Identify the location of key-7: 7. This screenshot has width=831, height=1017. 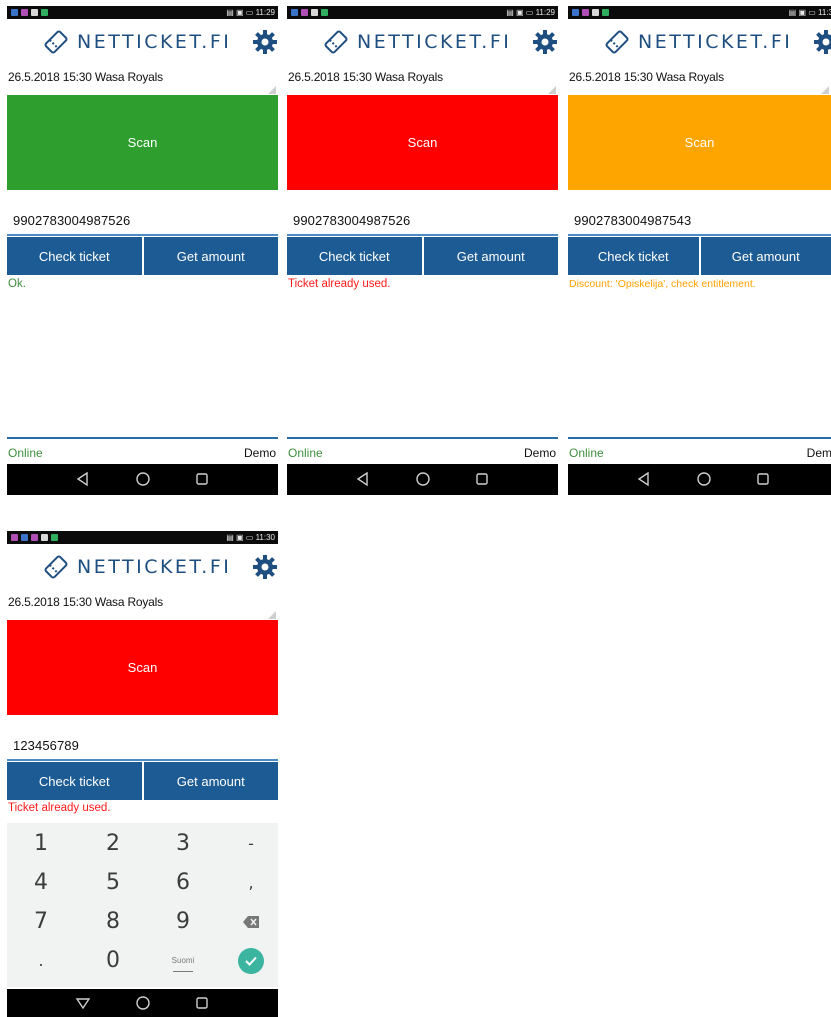
(41, 921).